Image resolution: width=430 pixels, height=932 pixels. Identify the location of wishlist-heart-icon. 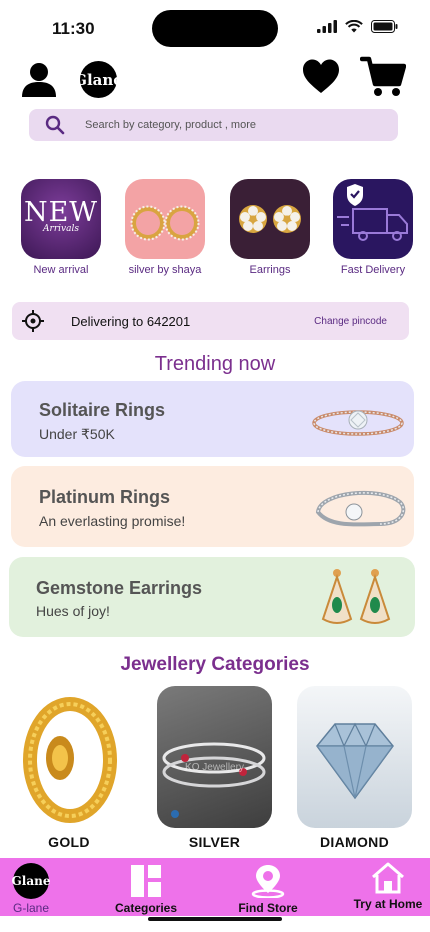
(321, 77).